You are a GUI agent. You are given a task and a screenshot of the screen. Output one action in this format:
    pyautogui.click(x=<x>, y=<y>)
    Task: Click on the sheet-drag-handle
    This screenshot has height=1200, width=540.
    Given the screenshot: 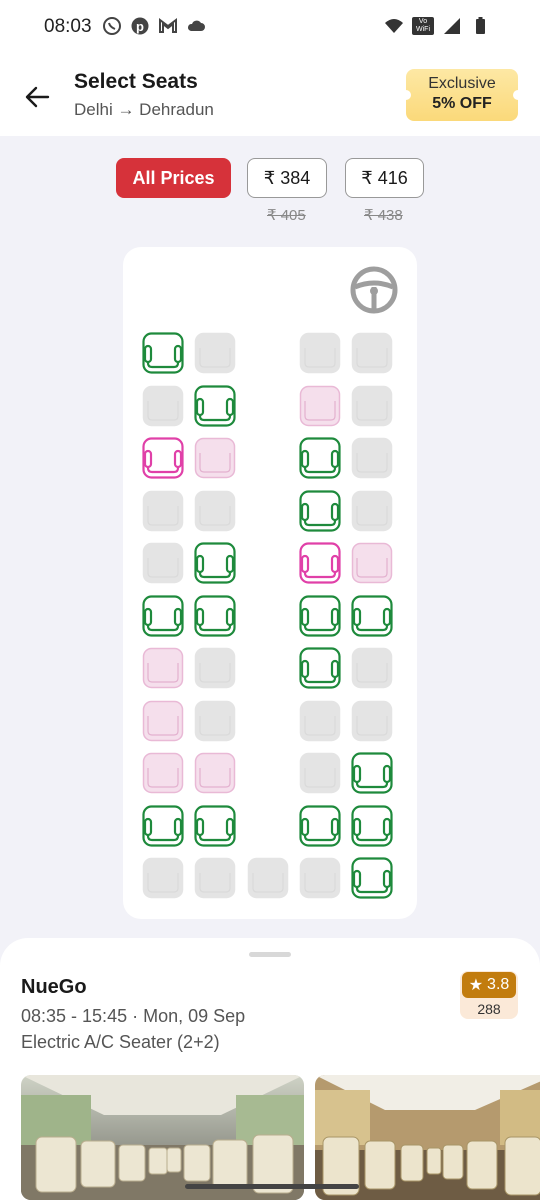 What is the action you would take?
    pyautogui.click(x=270, y=954)
    